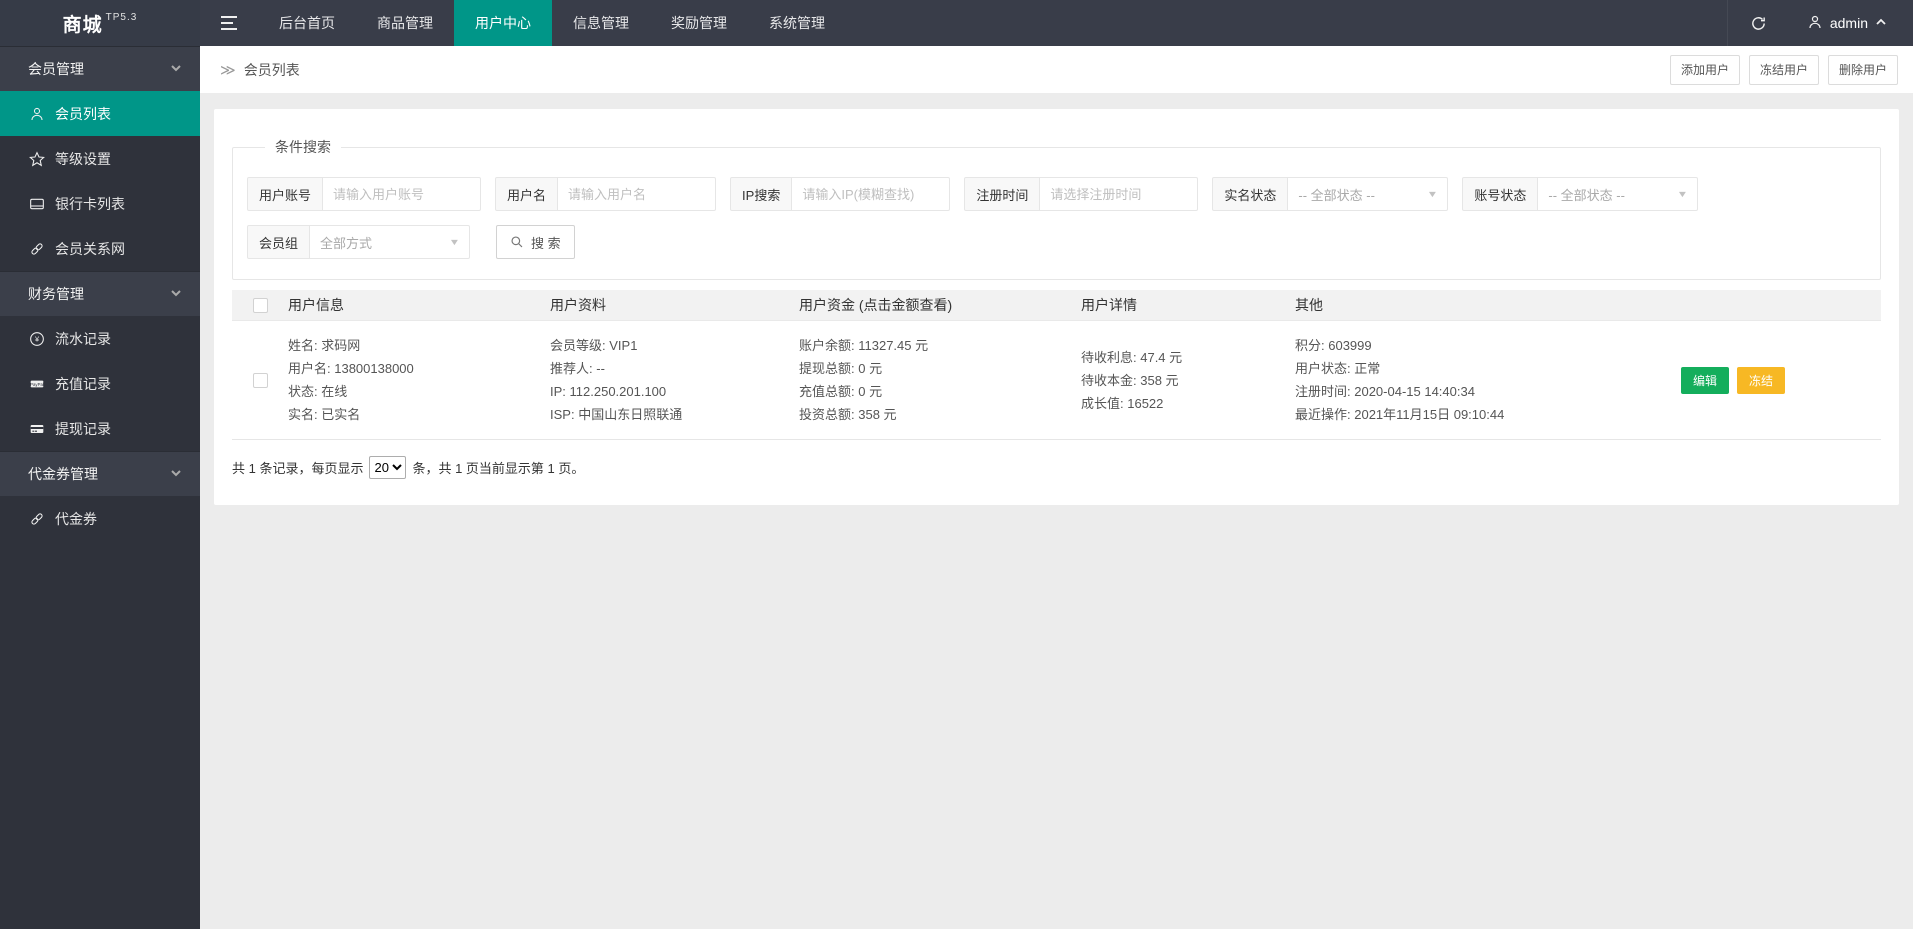  I want to click on field-label: 待收本金:, so click(1111, 380).